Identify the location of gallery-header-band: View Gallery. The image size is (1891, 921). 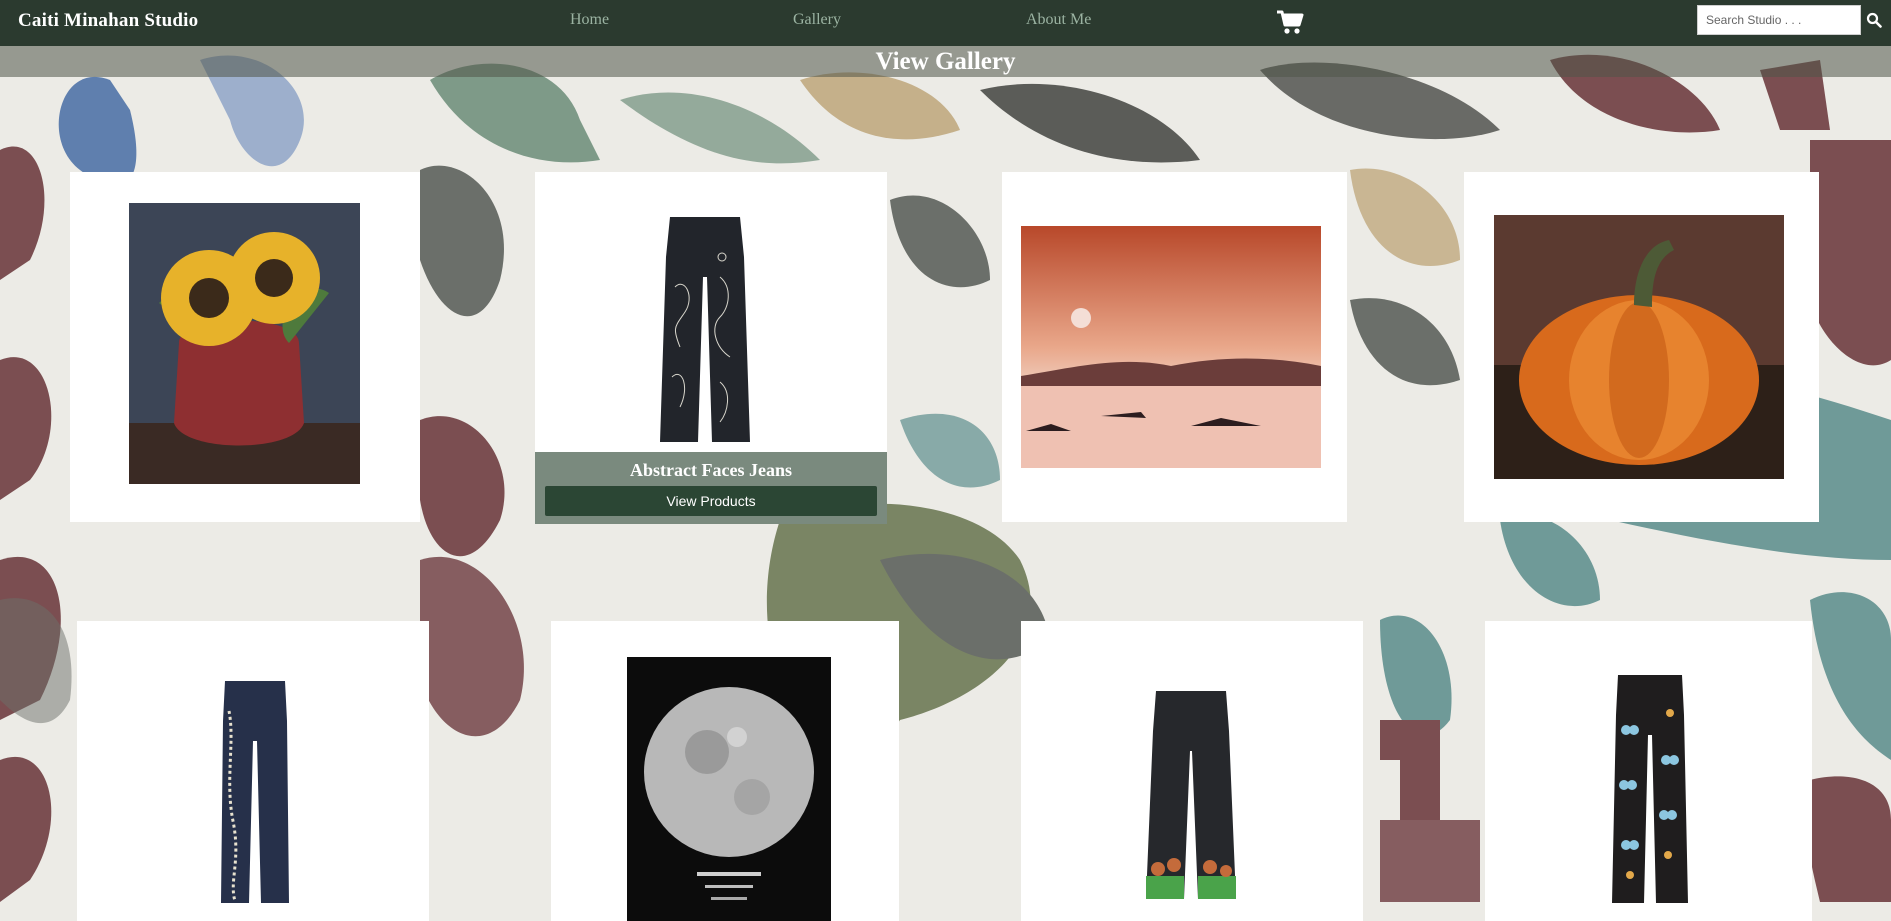
(945, 61).